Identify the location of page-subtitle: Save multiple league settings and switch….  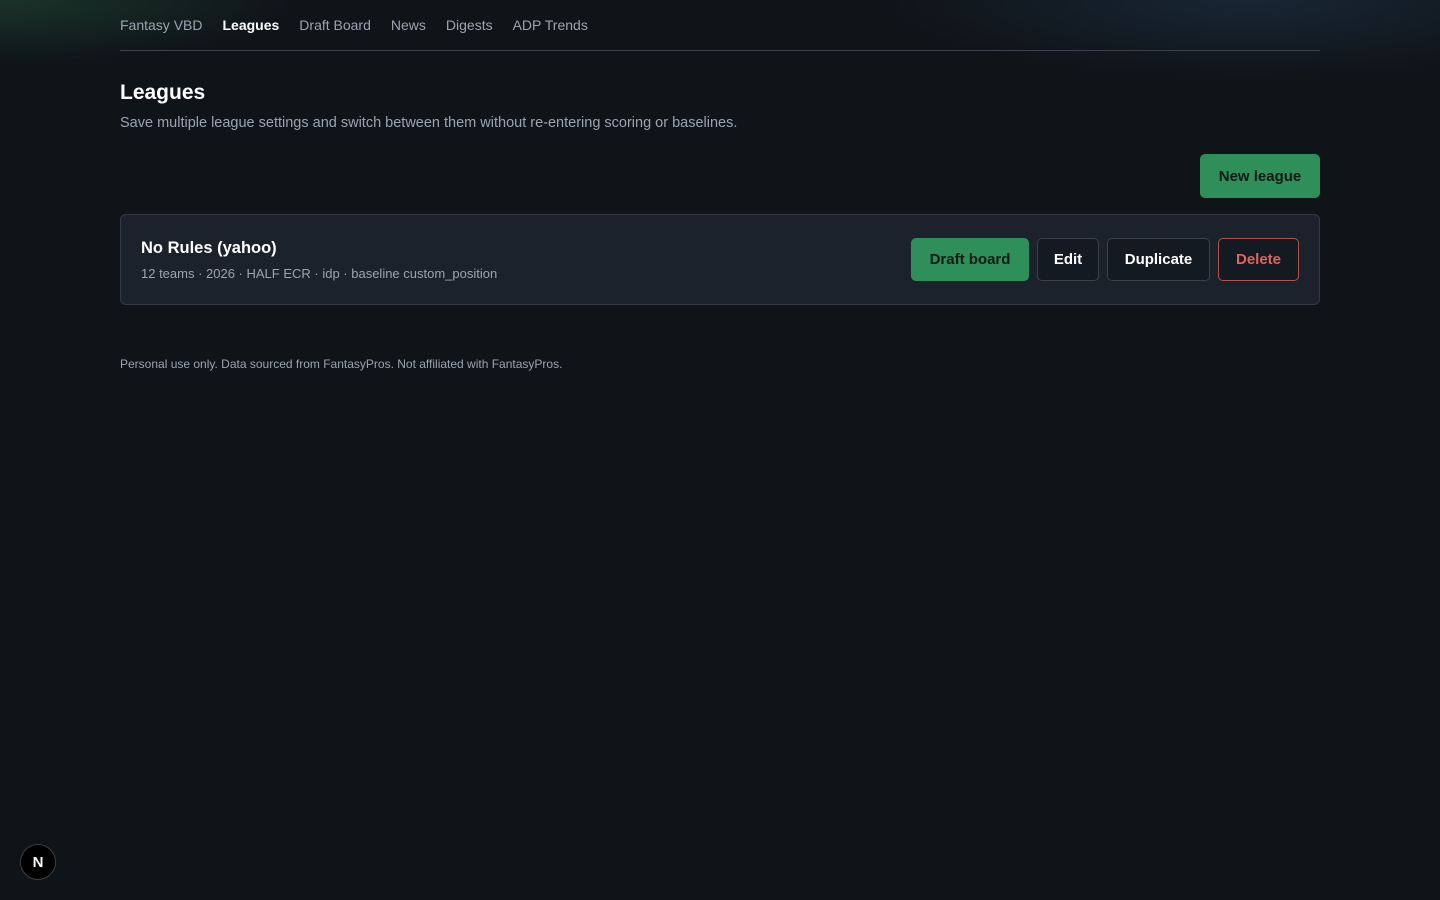
(429, 123).